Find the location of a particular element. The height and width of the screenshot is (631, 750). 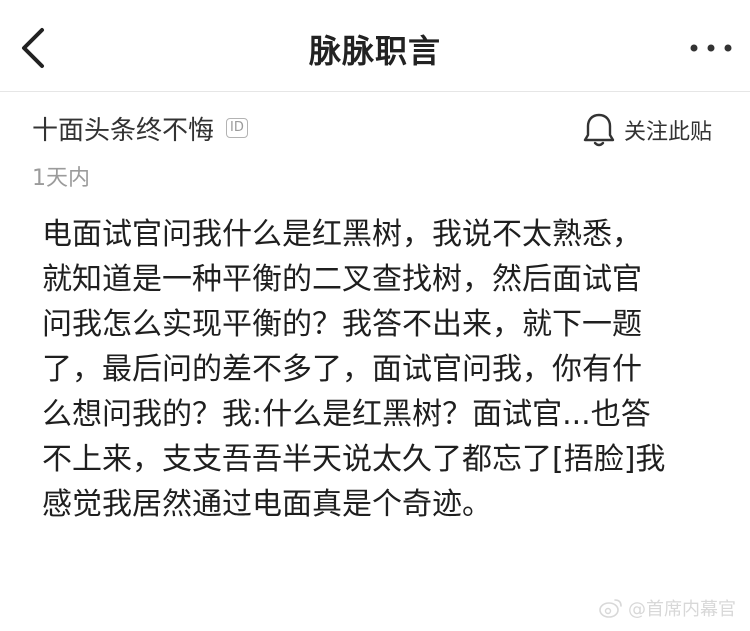

more-button is located at coordinates (711, 48).